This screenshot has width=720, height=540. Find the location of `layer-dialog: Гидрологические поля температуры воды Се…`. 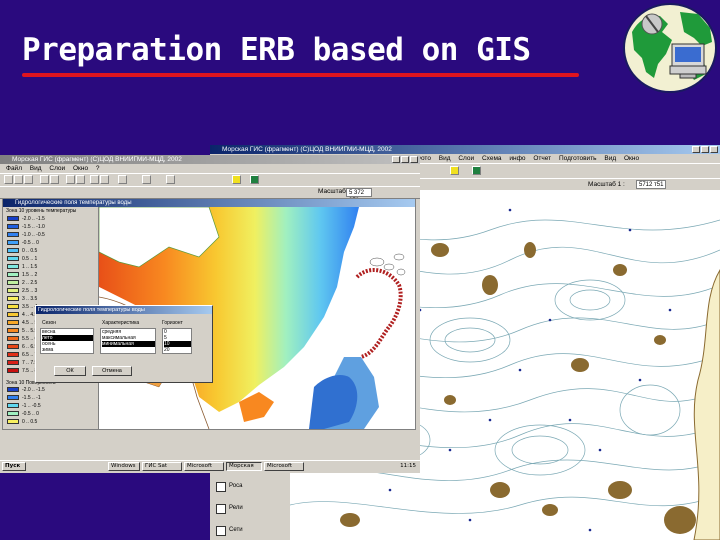

layer-dialog: Гидрологические поля температуры воды Се… is located at coordinates (124, 344).